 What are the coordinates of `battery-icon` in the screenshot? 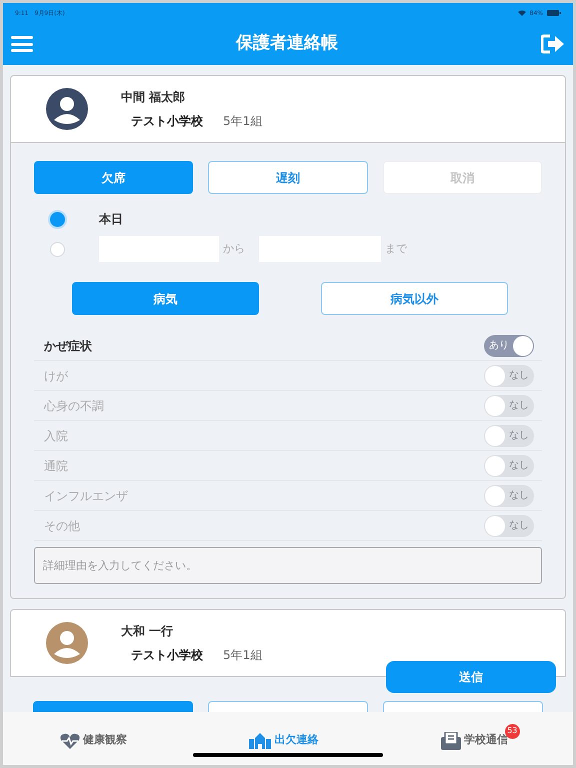 It's located at (554, 13).